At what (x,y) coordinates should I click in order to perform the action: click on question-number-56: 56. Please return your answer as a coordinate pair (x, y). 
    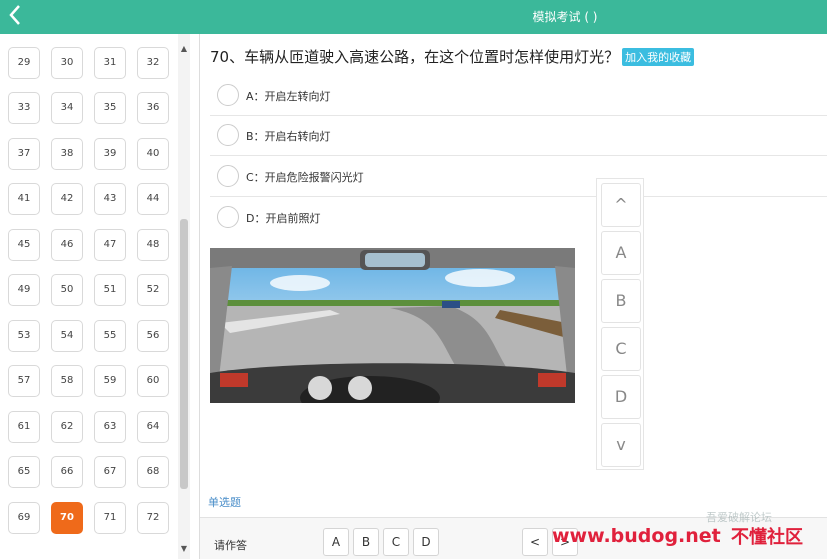
    Looking at the image, I should click on (153, 335).